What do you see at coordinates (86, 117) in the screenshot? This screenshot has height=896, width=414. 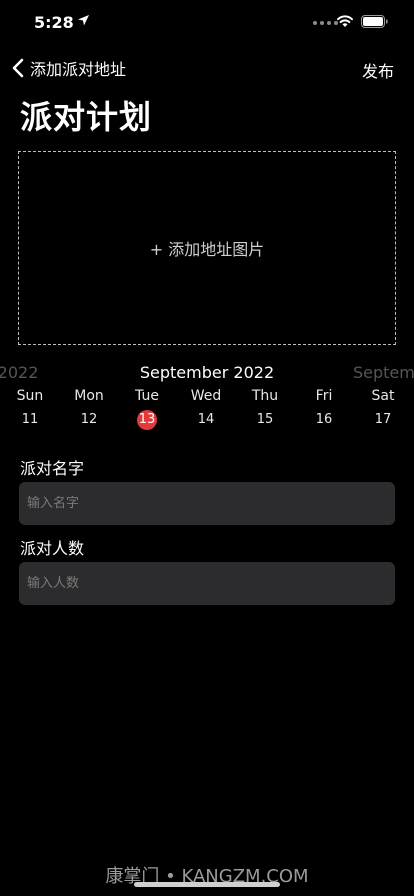 I see `page-title: 派对计划` at bounding box center [86, 117].